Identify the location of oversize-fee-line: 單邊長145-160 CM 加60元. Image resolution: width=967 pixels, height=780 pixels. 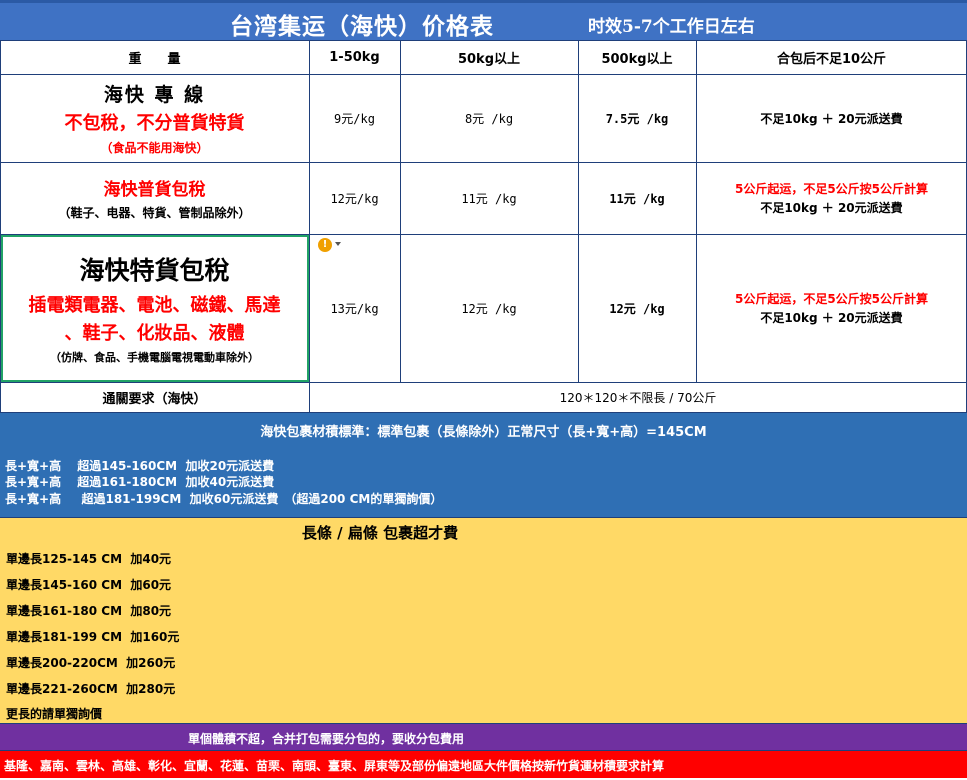
(89, 585).